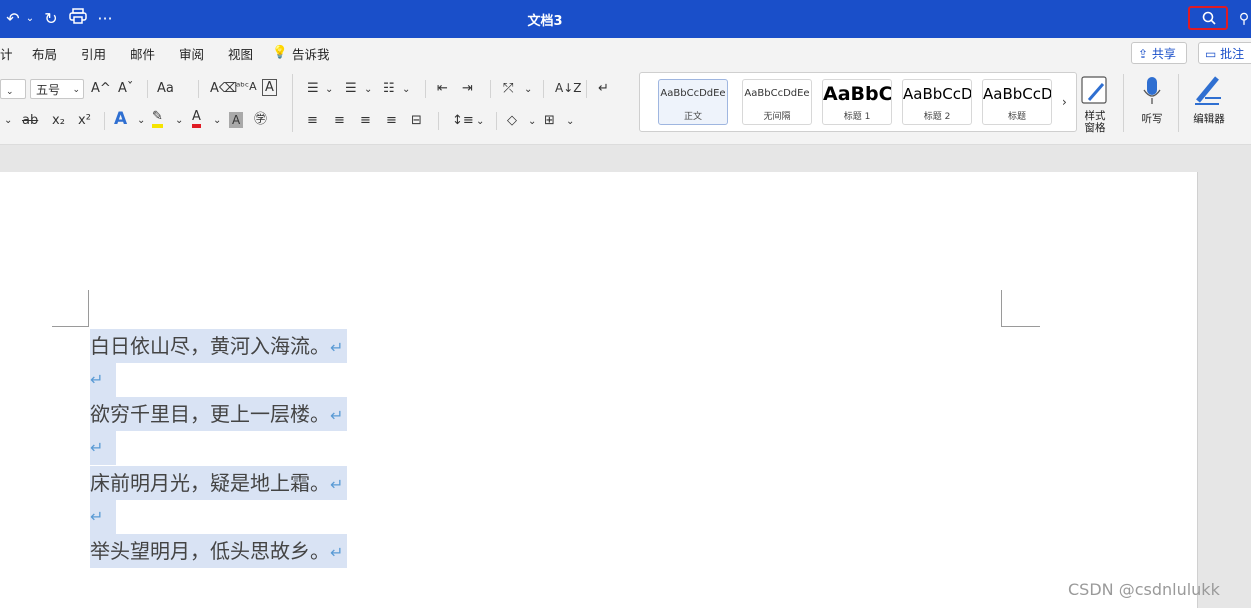 This screenshot has height=608, width=1251. What do you see at coordinates (545, 21) in the screenshot?
I see `document-title: 文档3` at bounding box center [545, 21].